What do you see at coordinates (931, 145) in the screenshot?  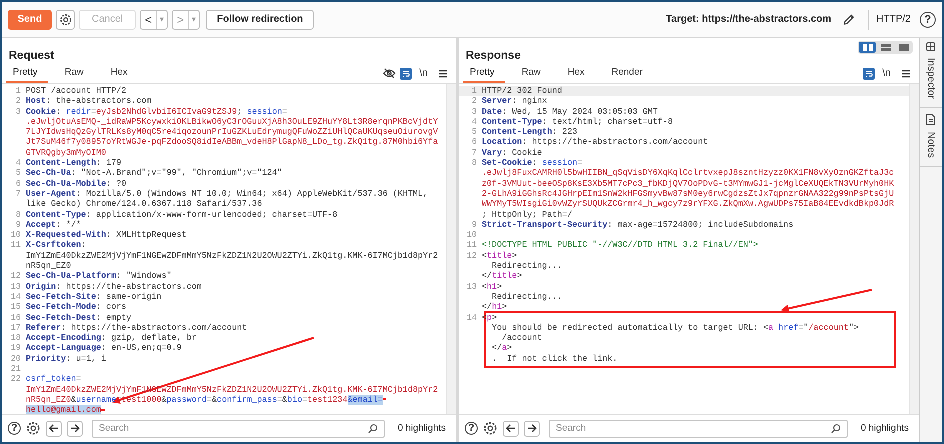 I see `notes-tab: Notes` at bounding box center [931, 145].